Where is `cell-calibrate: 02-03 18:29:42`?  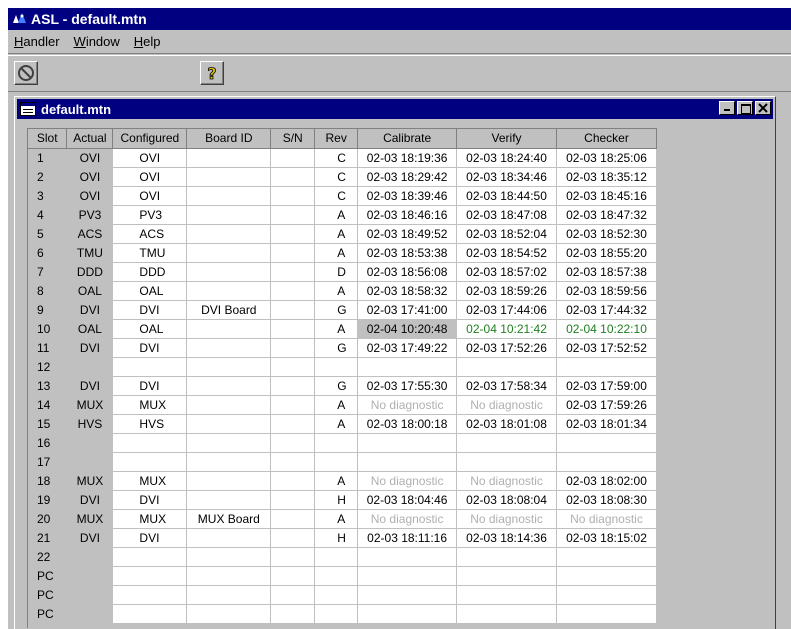
cell-calibrate: 02-03 18:29:42 is located at coordinates (407, 177).